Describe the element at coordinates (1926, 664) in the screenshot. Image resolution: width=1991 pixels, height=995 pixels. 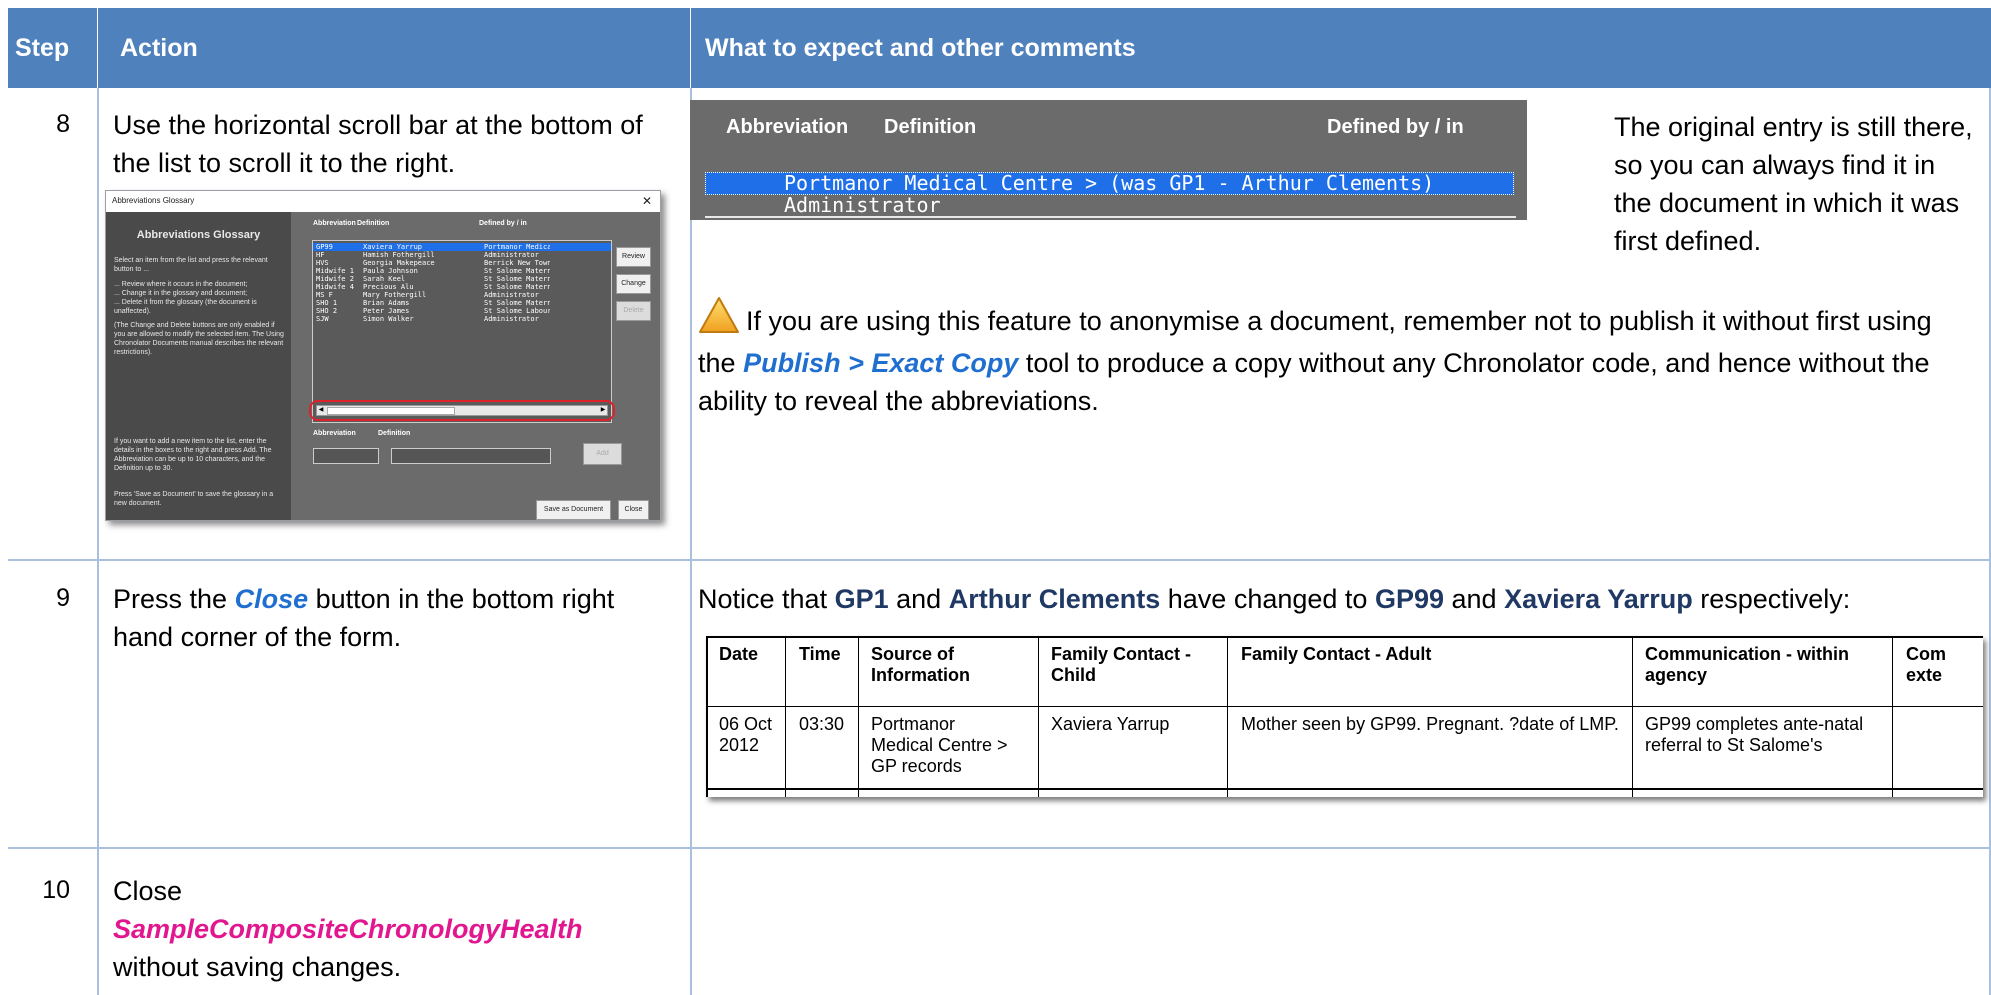
I see `chronology-header-external: Com exte` at that location.